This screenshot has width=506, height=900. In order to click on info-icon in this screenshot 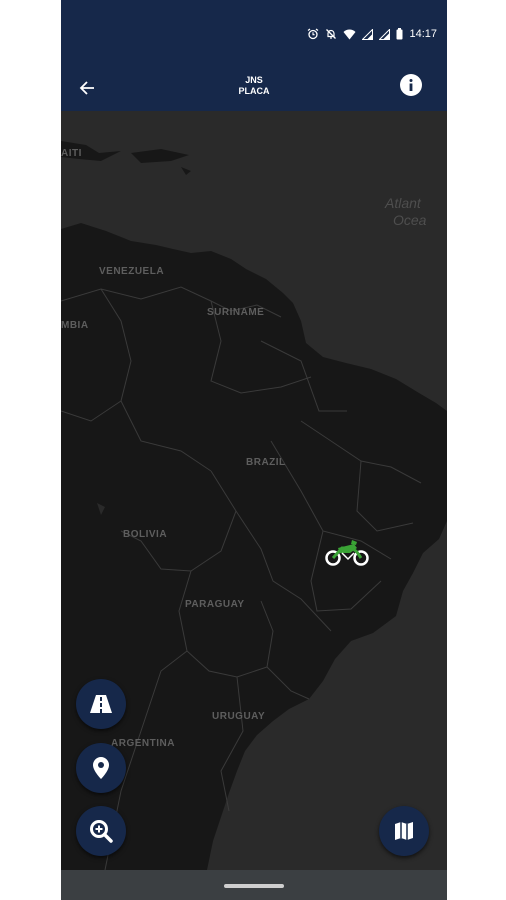, I will do `click(411, 85)`.